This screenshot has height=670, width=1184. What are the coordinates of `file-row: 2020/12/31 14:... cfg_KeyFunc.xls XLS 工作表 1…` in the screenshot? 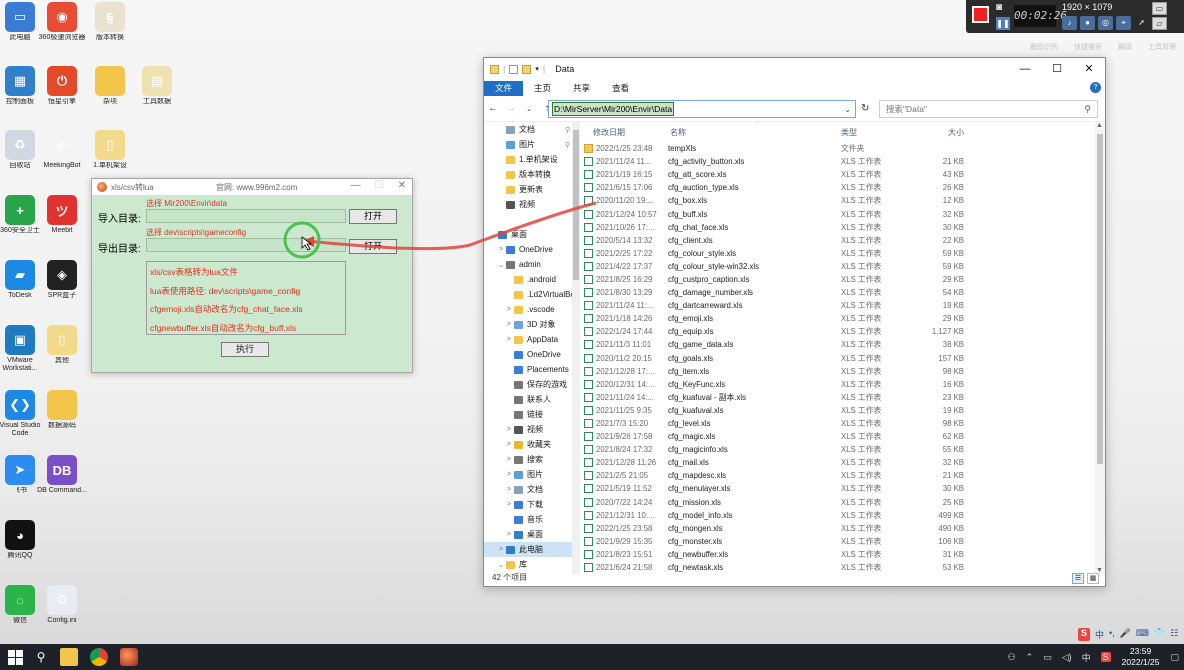 It's located at (840, 384).